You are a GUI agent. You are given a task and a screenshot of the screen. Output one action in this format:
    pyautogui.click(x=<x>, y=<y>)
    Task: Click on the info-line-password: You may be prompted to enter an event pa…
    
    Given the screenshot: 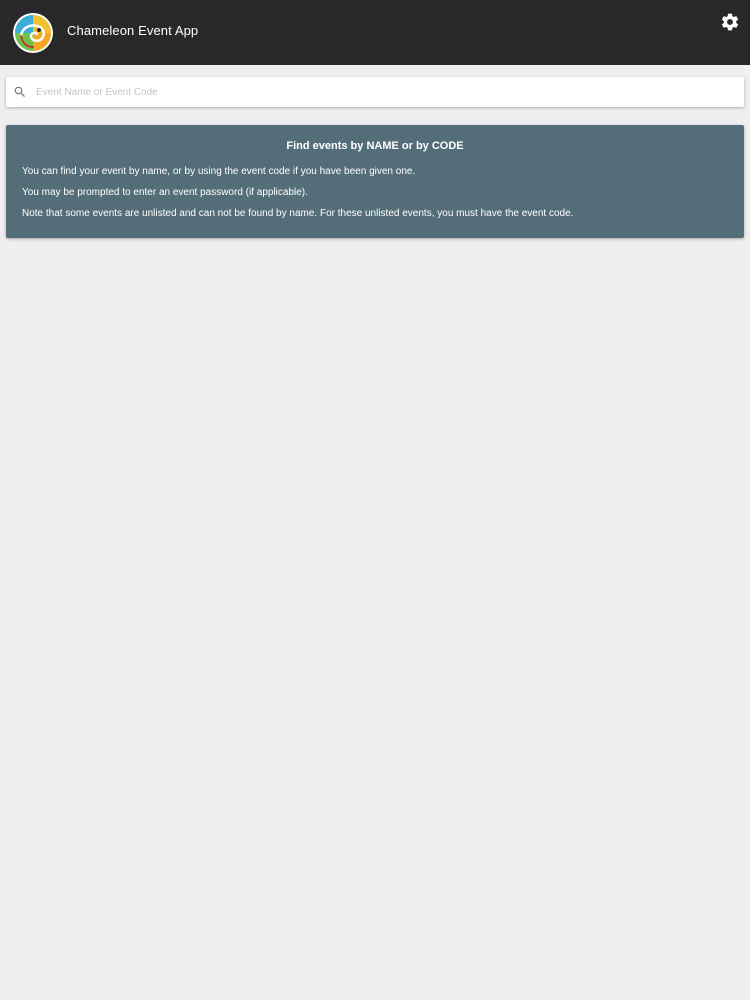 What is the action you would take?
    pyautogui.click(x=165, y=192)
    